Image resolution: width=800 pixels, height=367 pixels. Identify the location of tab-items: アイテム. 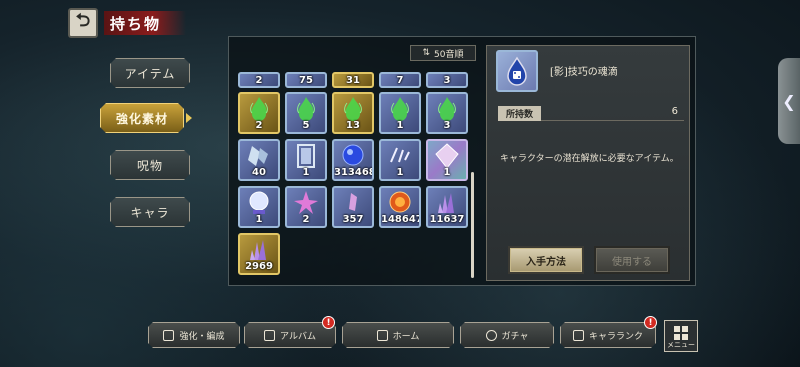
(150, 73).